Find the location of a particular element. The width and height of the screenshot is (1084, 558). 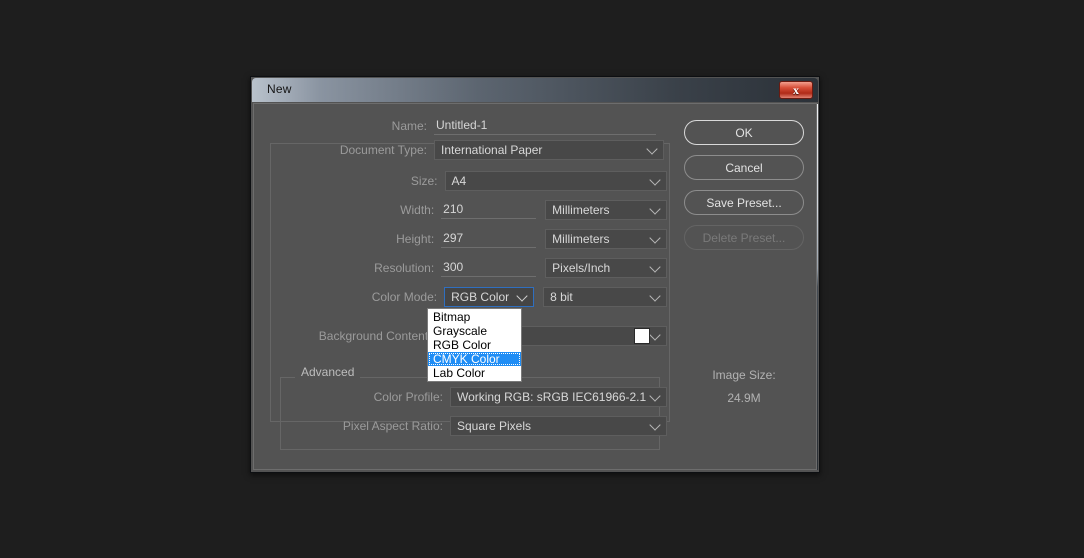

height-unit-select: Millimeters is located at coordinates (606, 239).